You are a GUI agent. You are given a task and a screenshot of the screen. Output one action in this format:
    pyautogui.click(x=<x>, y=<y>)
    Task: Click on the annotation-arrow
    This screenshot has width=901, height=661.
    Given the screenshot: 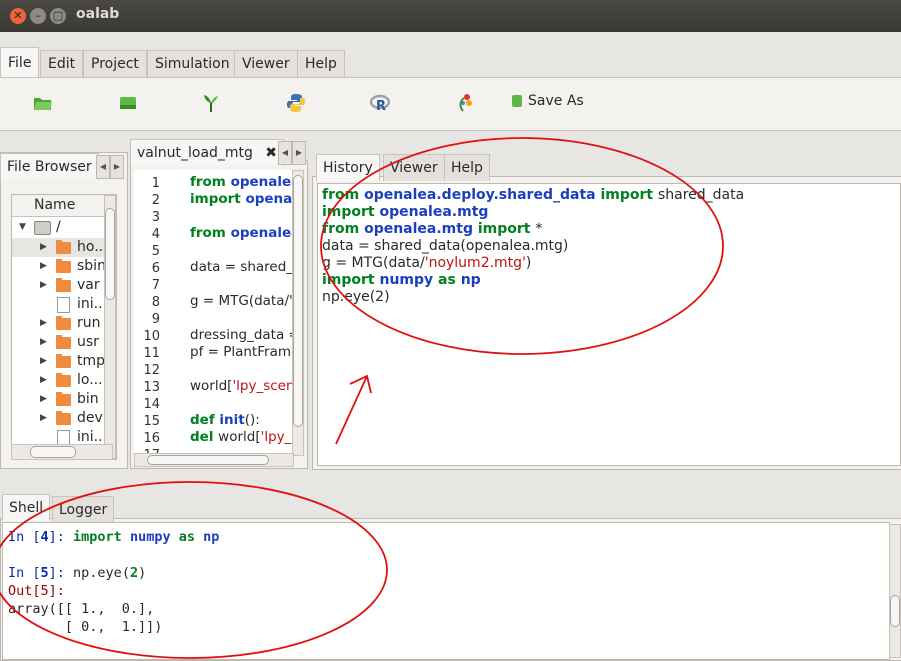 What is the action you would take?
    pyautogui.click(x=353, y=409)
    